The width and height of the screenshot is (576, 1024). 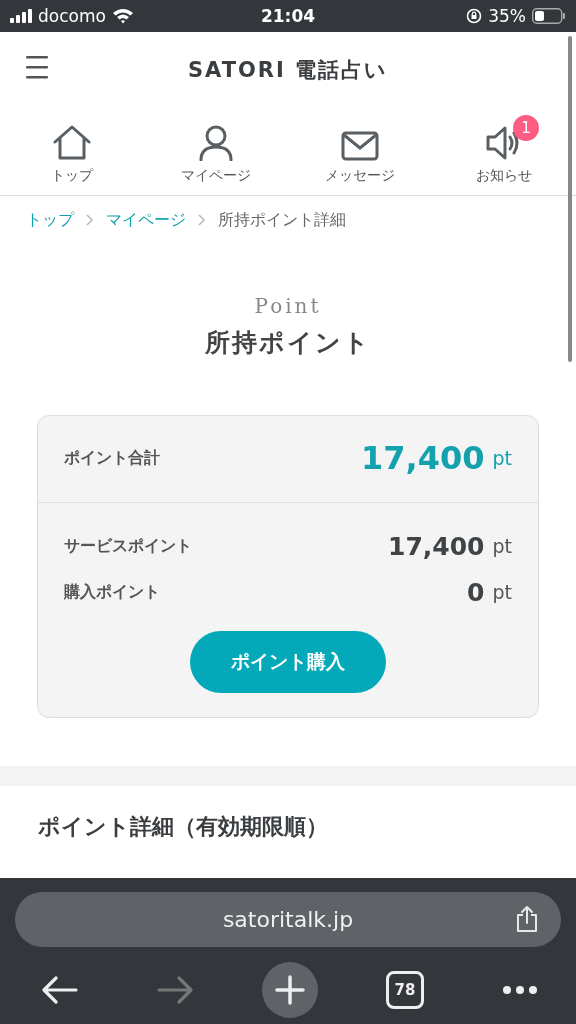 I want to click on tab-count-button: 78, so click(x=405, y=990).